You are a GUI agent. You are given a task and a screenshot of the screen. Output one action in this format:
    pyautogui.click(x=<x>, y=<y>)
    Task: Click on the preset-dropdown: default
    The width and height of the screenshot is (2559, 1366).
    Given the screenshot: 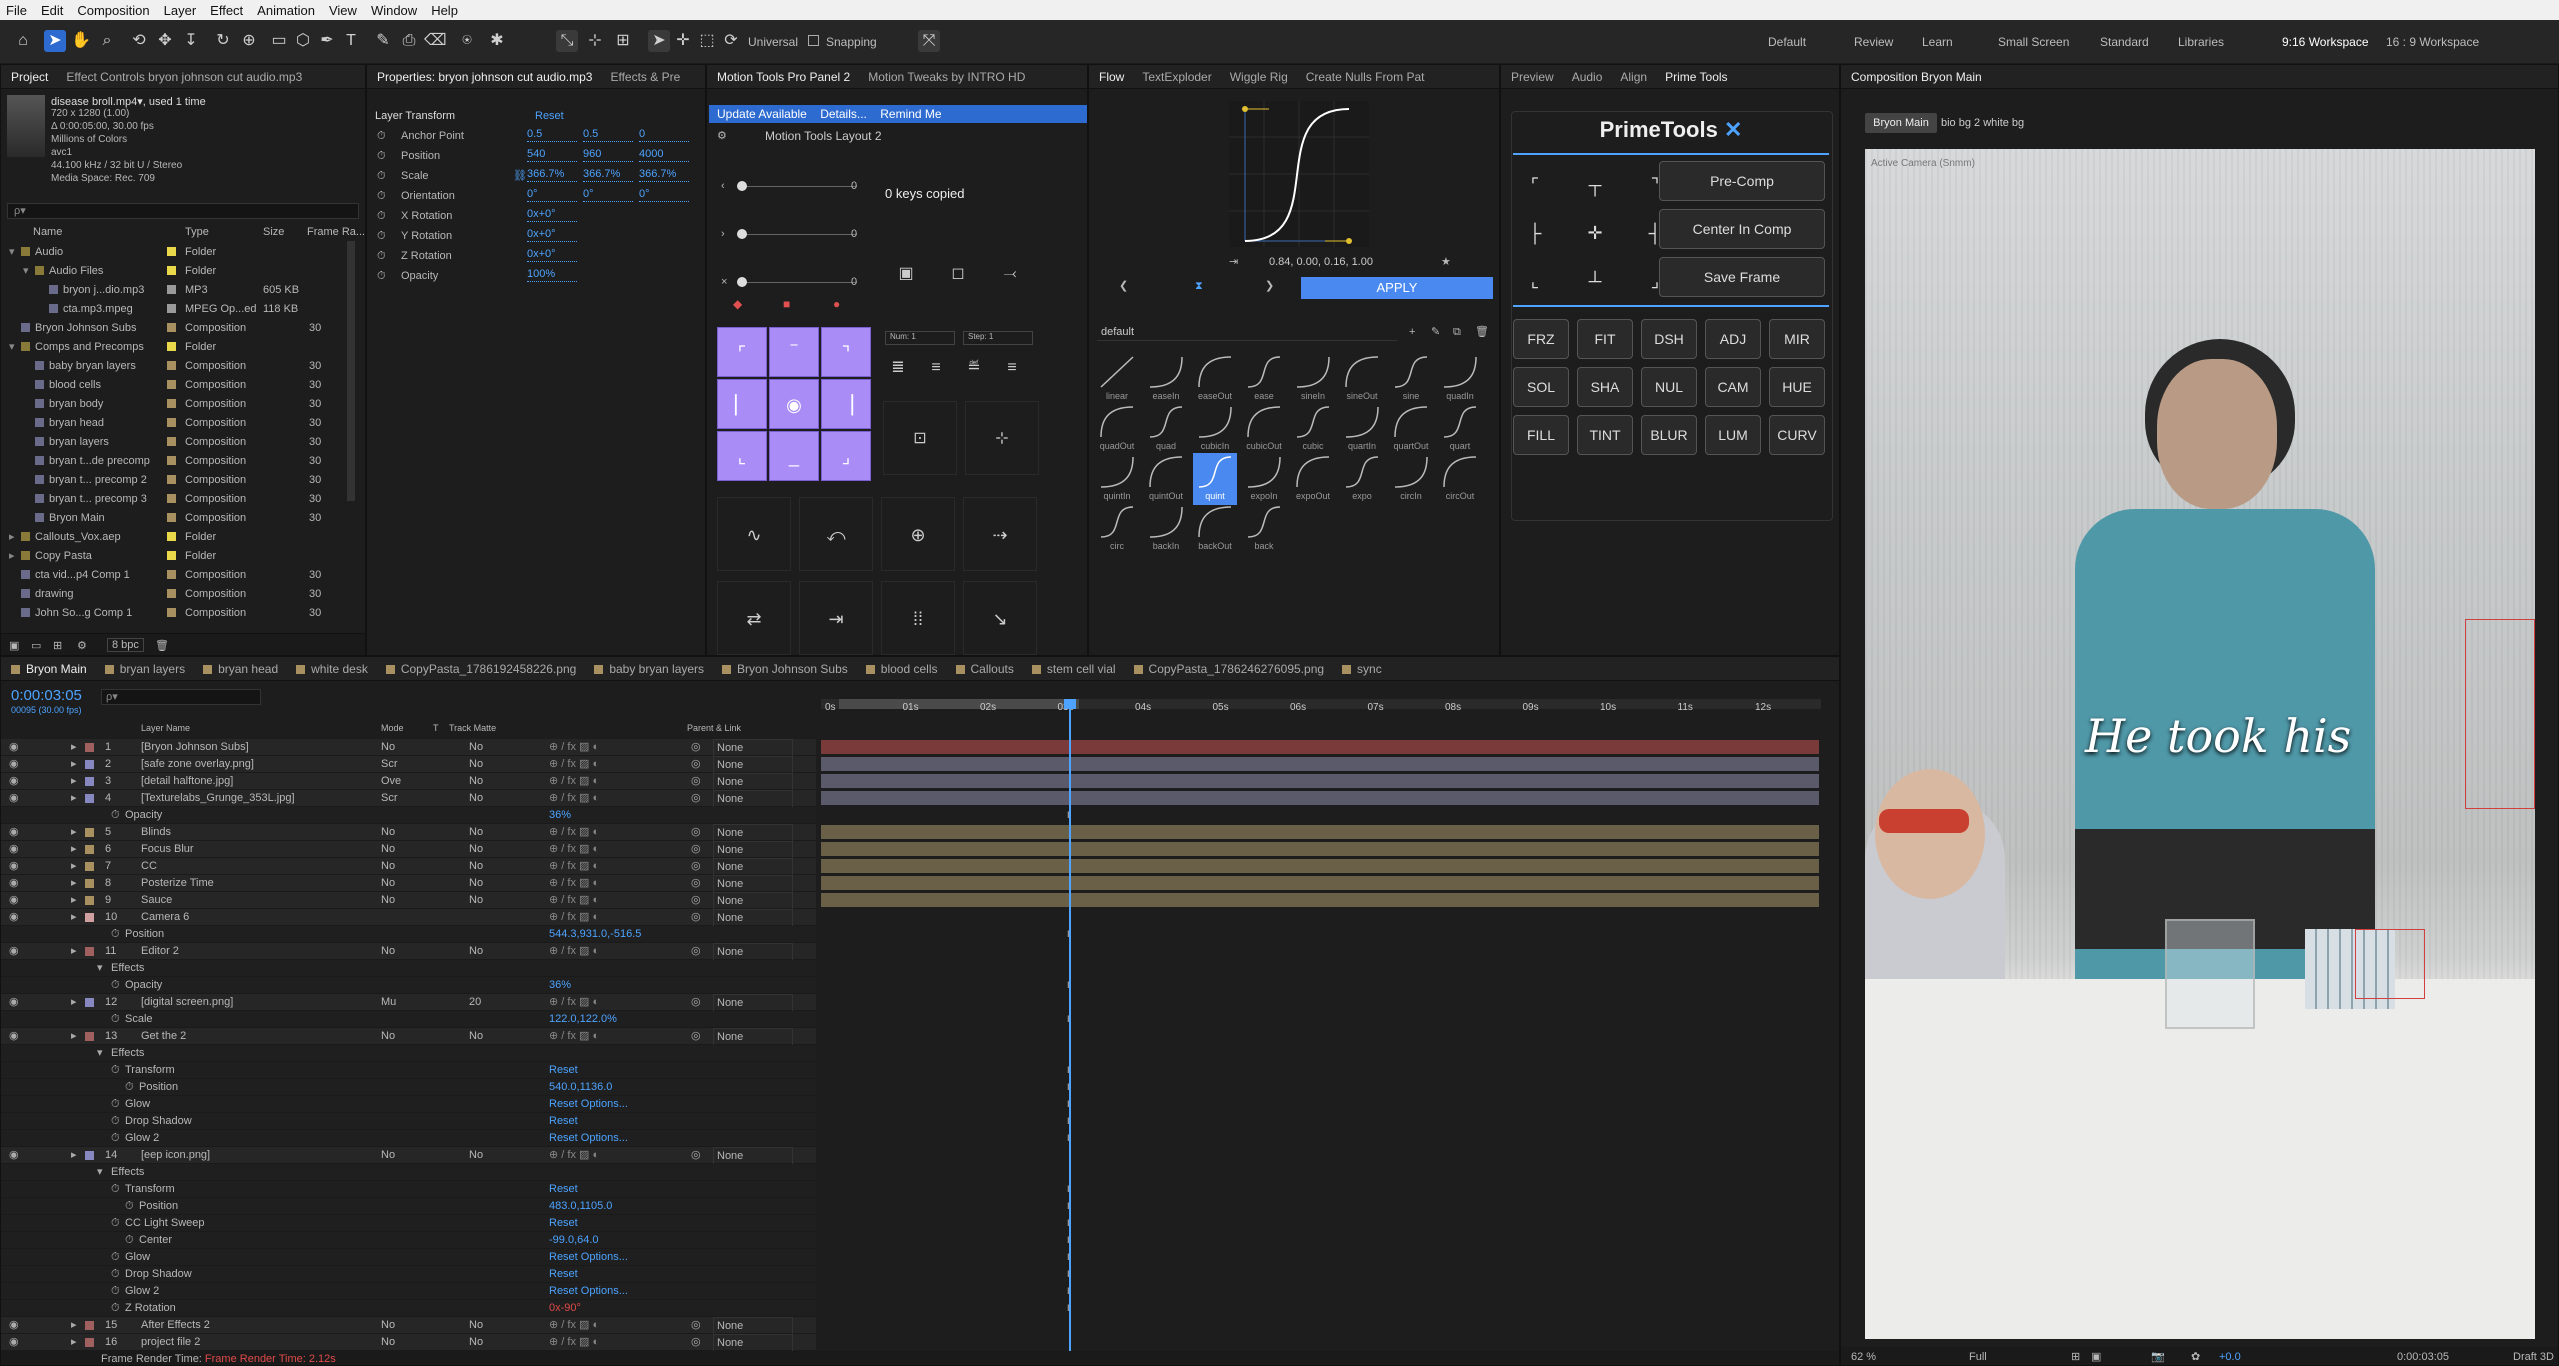 What is the action you would take?
    pyautogui.click(x=1247, y=332)
    